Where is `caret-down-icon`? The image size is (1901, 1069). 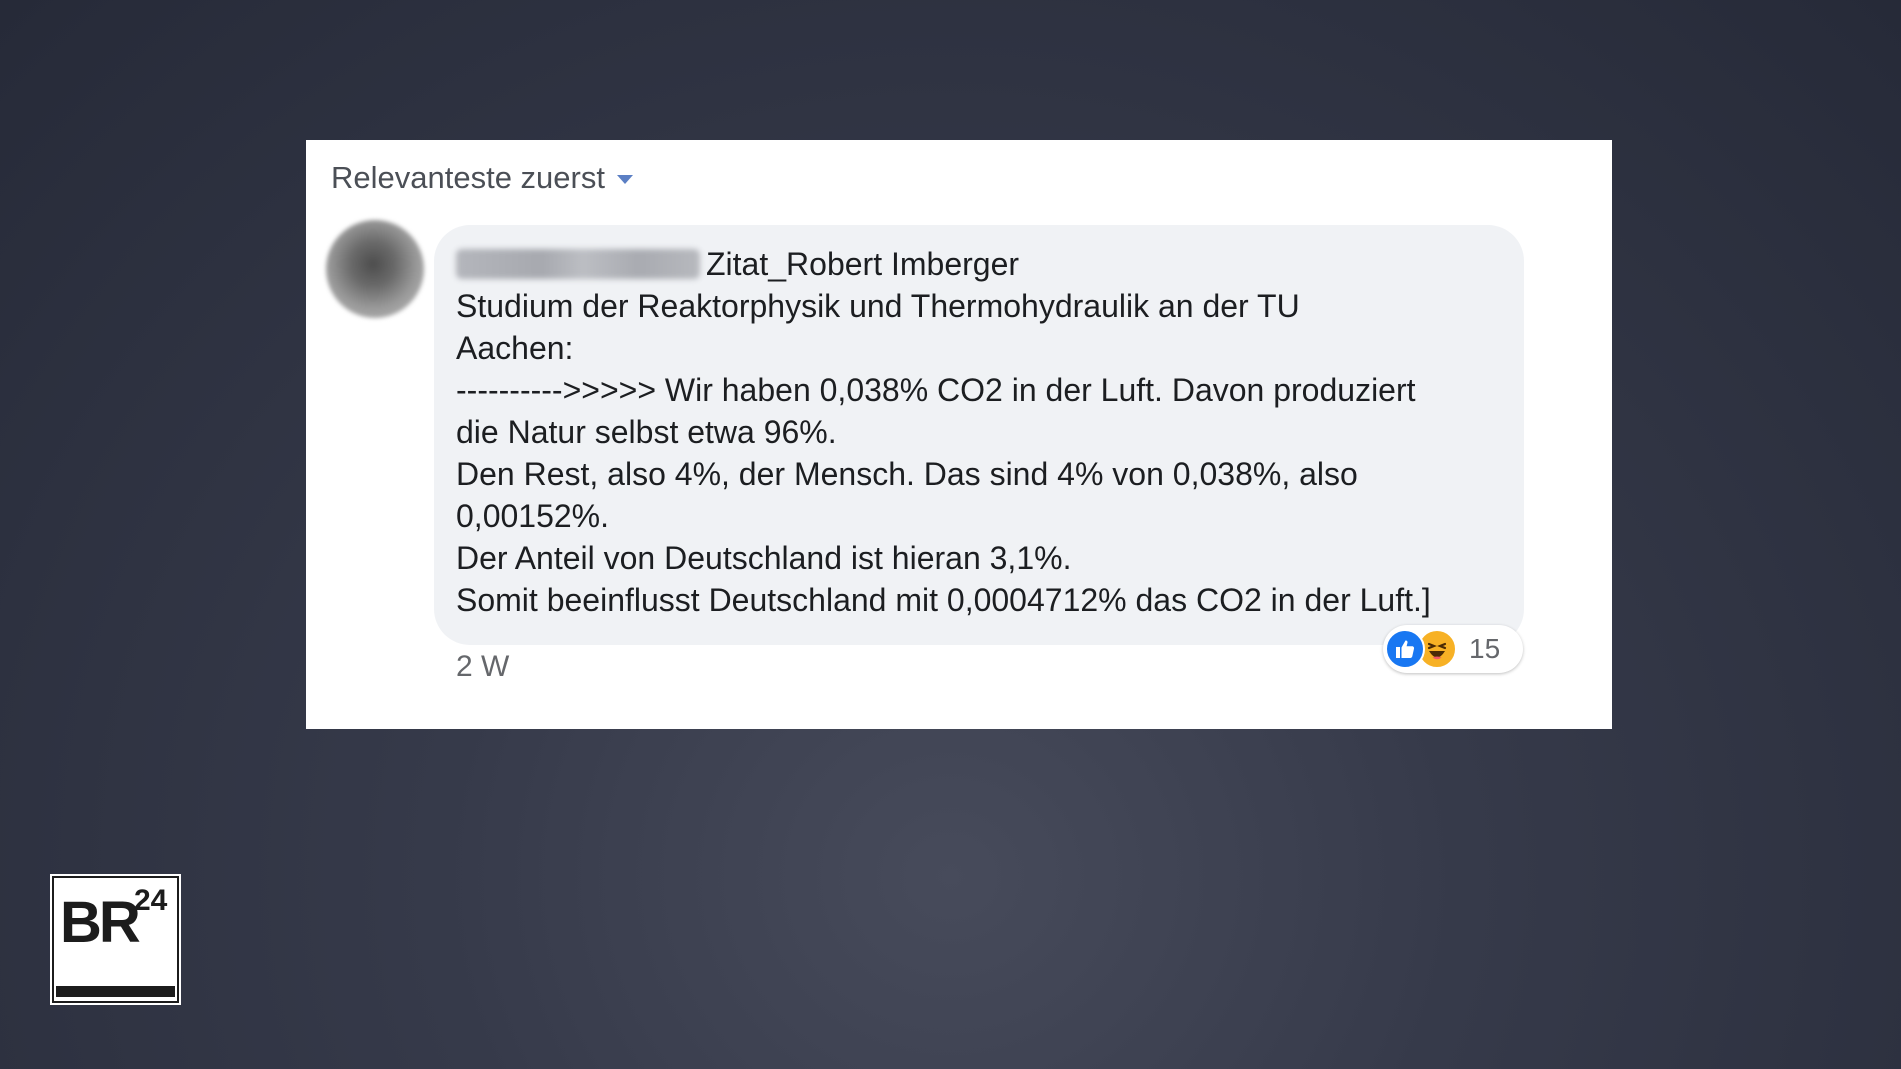
caret-down-icon is located at coordinates (624, 179).